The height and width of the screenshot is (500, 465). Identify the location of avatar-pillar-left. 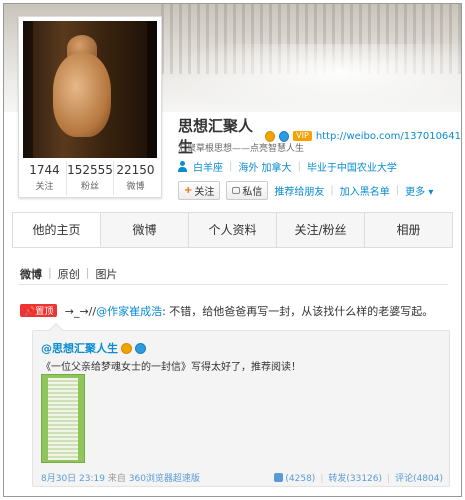
(28, 89).